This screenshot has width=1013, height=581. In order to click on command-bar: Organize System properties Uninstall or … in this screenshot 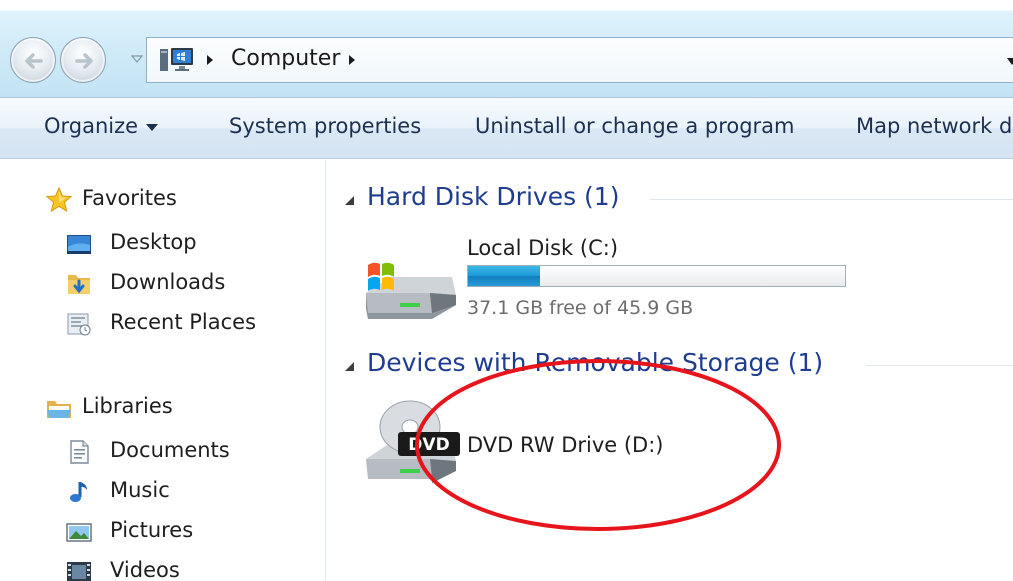, I will do `click(506, 128)`.